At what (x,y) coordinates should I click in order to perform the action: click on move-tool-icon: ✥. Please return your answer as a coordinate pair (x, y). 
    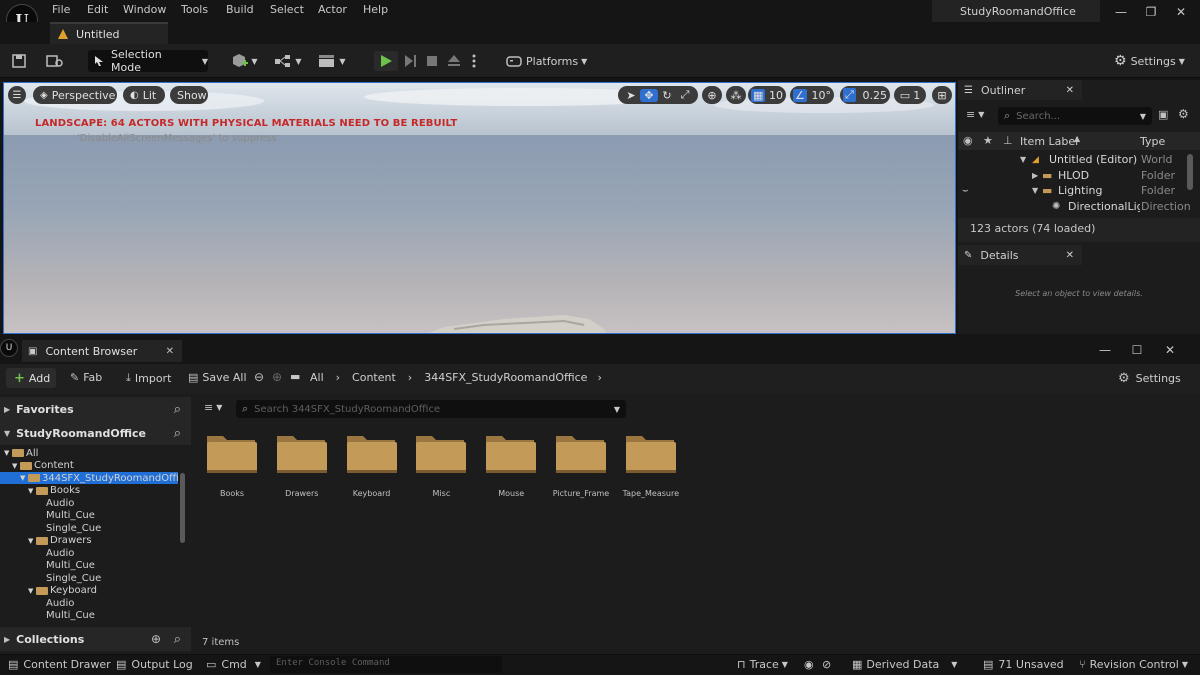
    Looking at the image, I should click on (649, 95).